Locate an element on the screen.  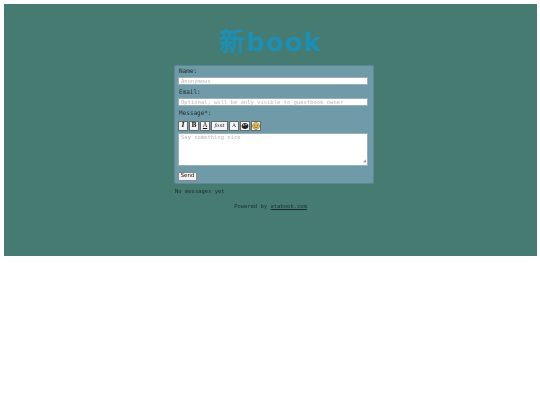
name-input: Anonymous is located at coordinates (273, 81).